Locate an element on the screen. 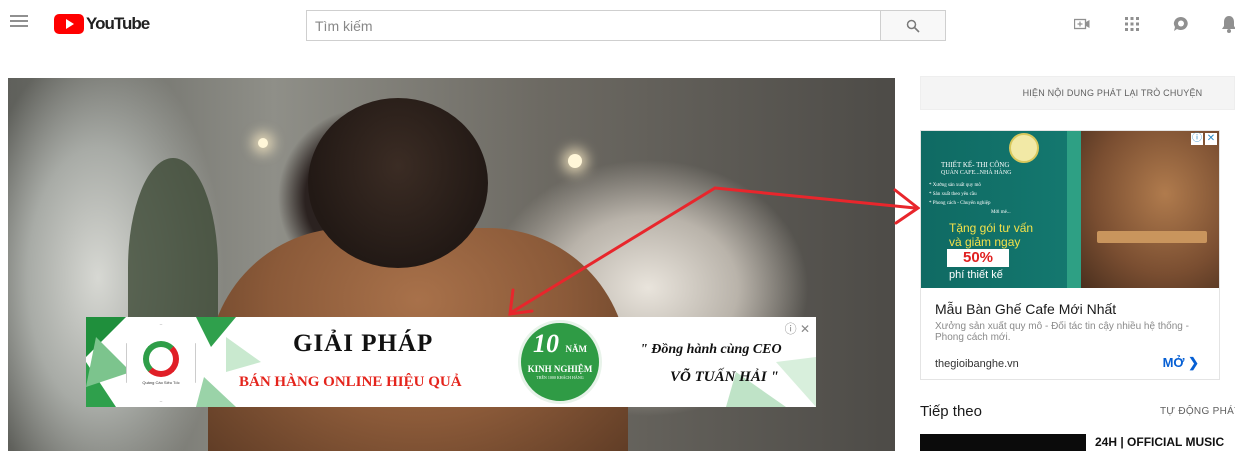  ad-image-bullet2: * Sản xuất theo yêu cầu is located at coordinates (953, 194).